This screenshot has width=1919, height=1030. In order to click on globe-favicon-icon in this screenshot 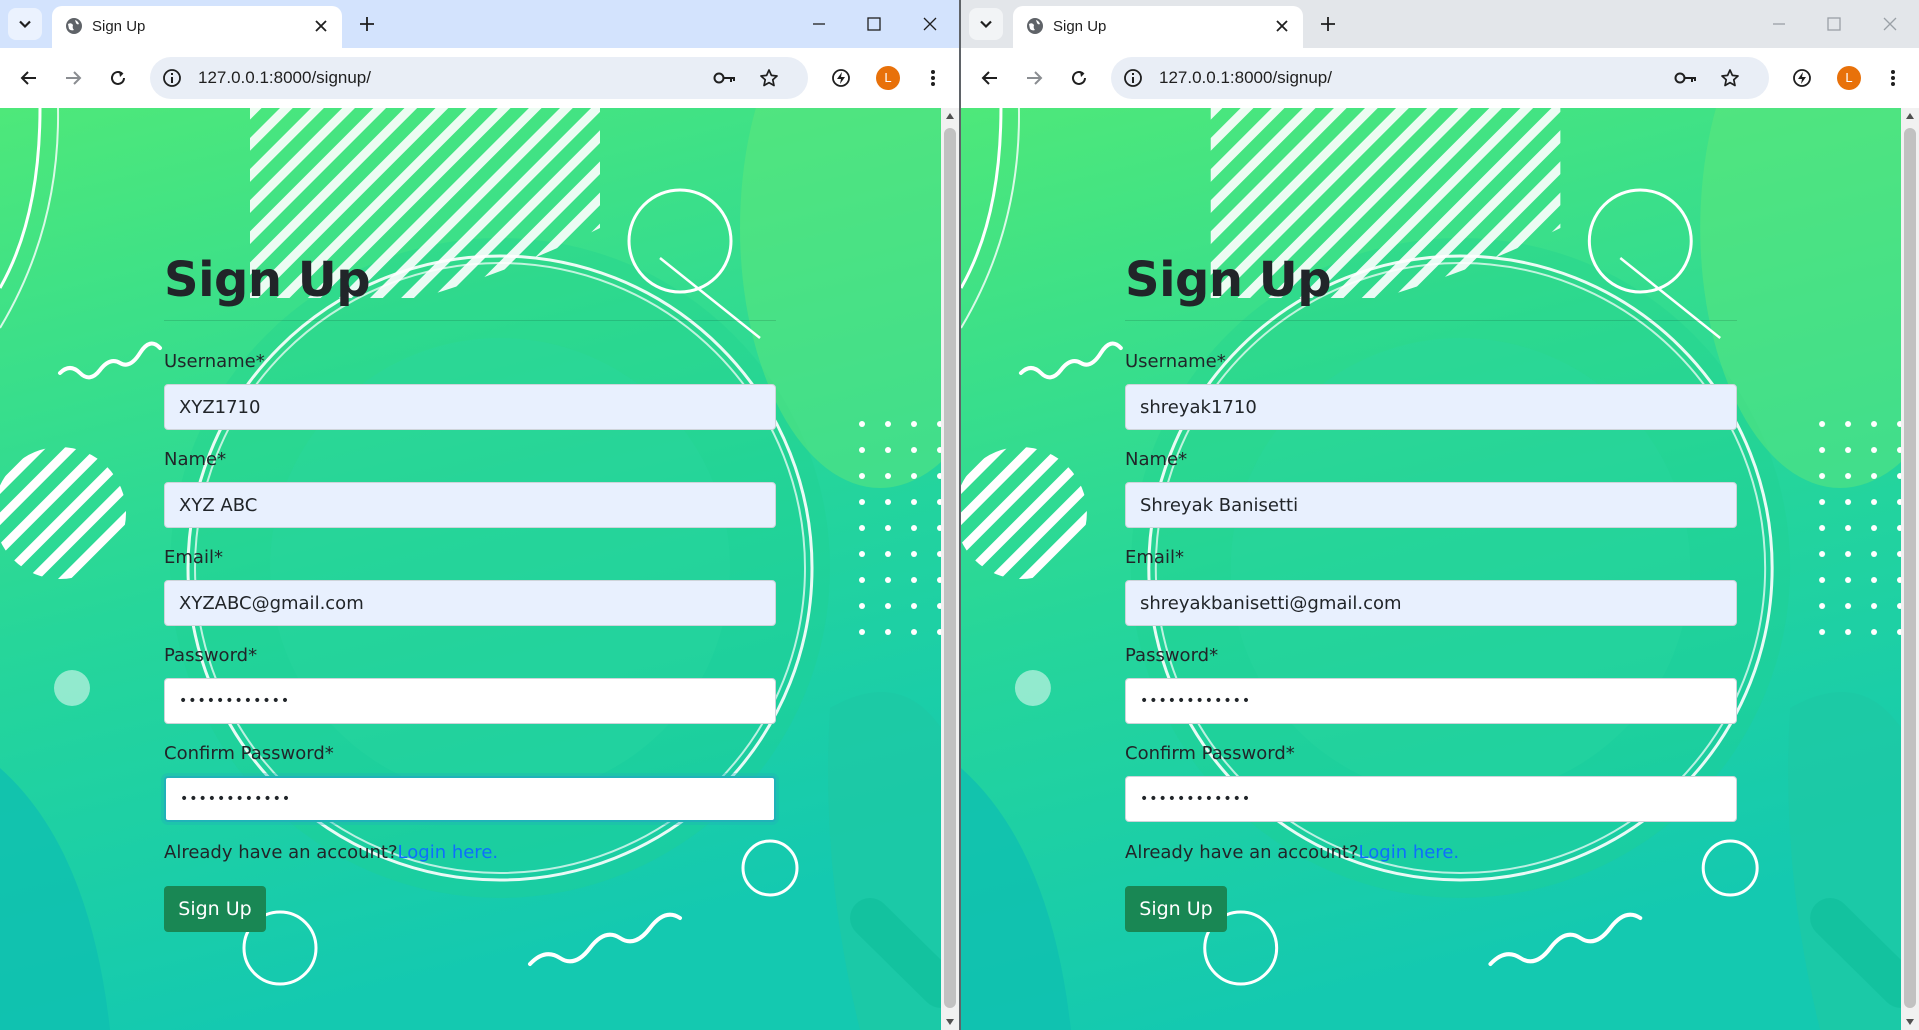, I will do `click(1035, 26)`.